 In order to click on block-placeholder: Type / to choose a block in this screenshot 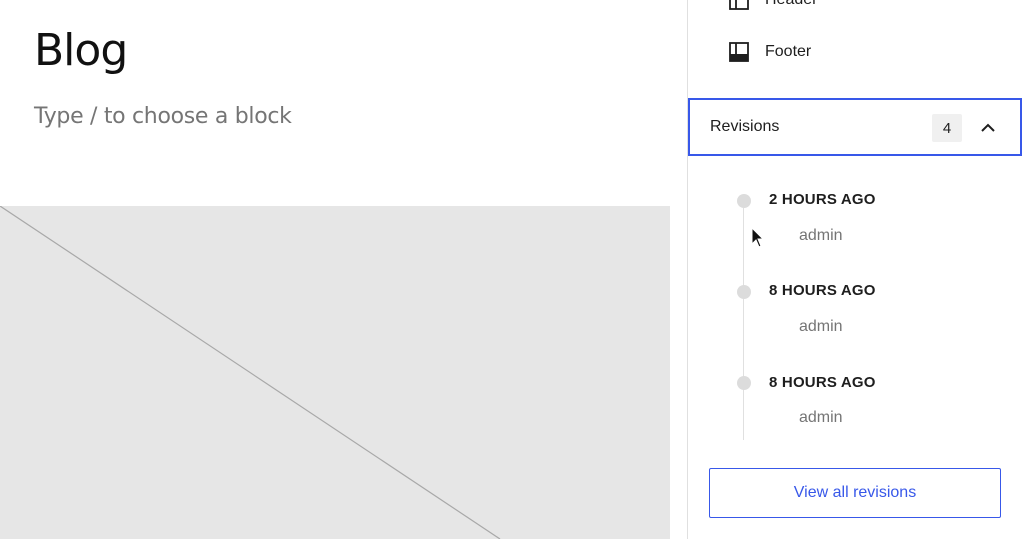, I will do `click(163, 117)`.